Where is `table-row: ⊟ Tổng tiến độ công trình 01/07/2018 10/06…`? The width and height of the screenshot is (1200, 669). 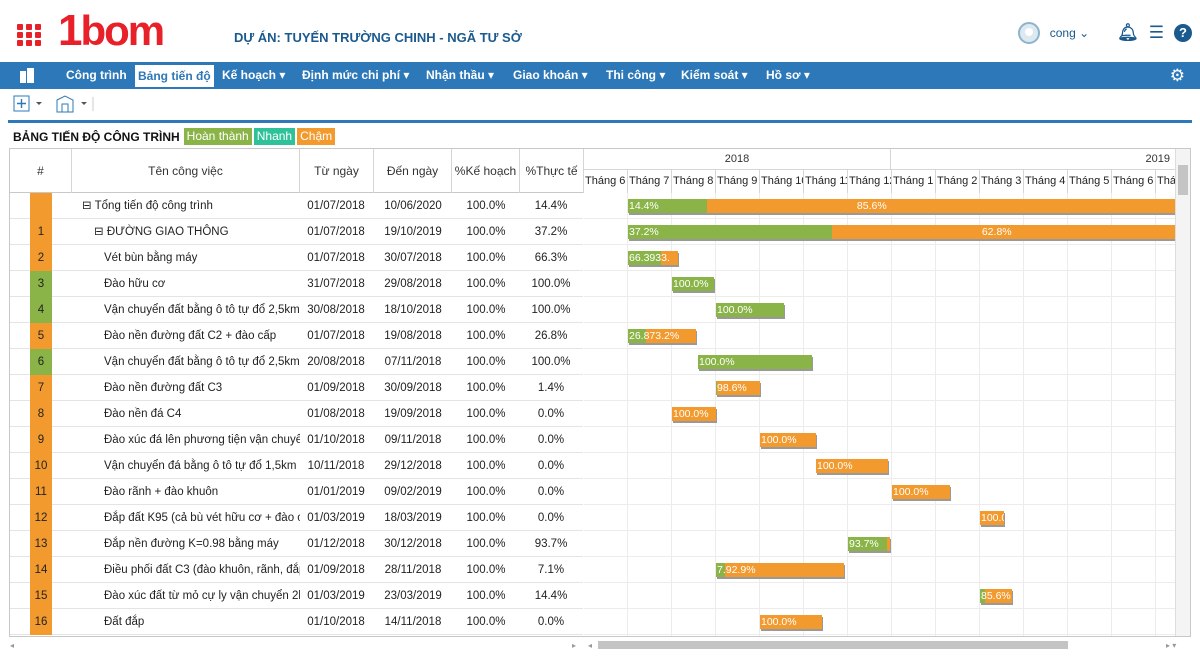
table-row: ⊟ Tổng tiến độ công trình 01/07/2018 10/06… is located at coordinates (296, 206).